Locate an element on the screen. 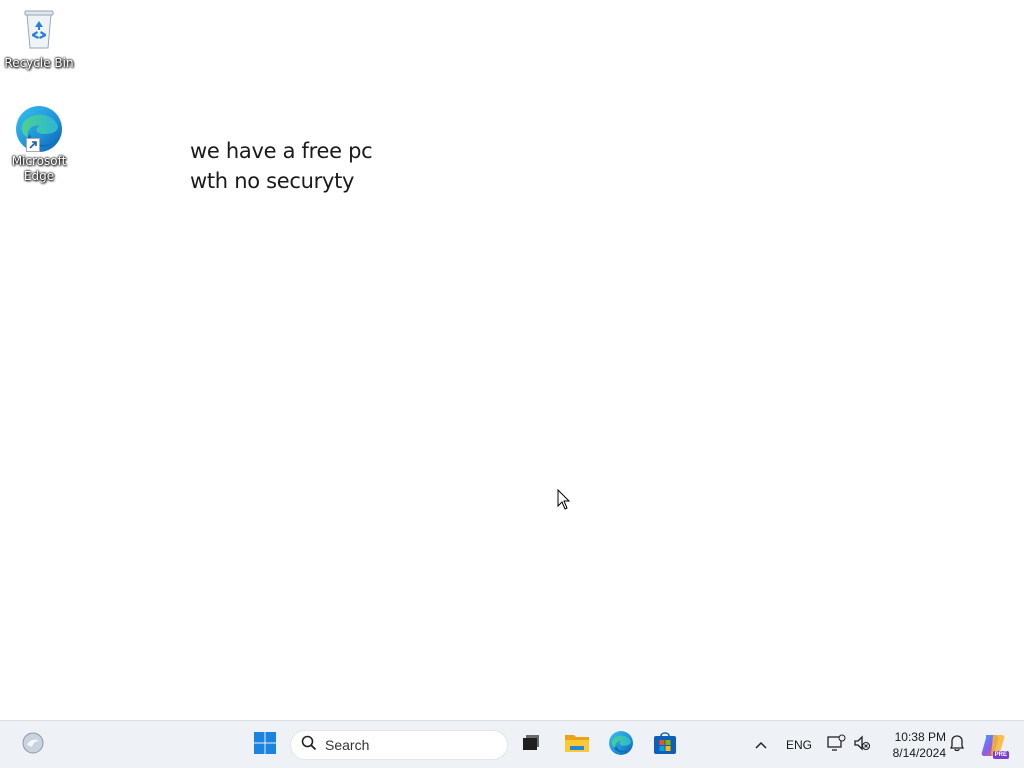 The image size is (1024, 768). volume-button is located at coordinates (862, 744).